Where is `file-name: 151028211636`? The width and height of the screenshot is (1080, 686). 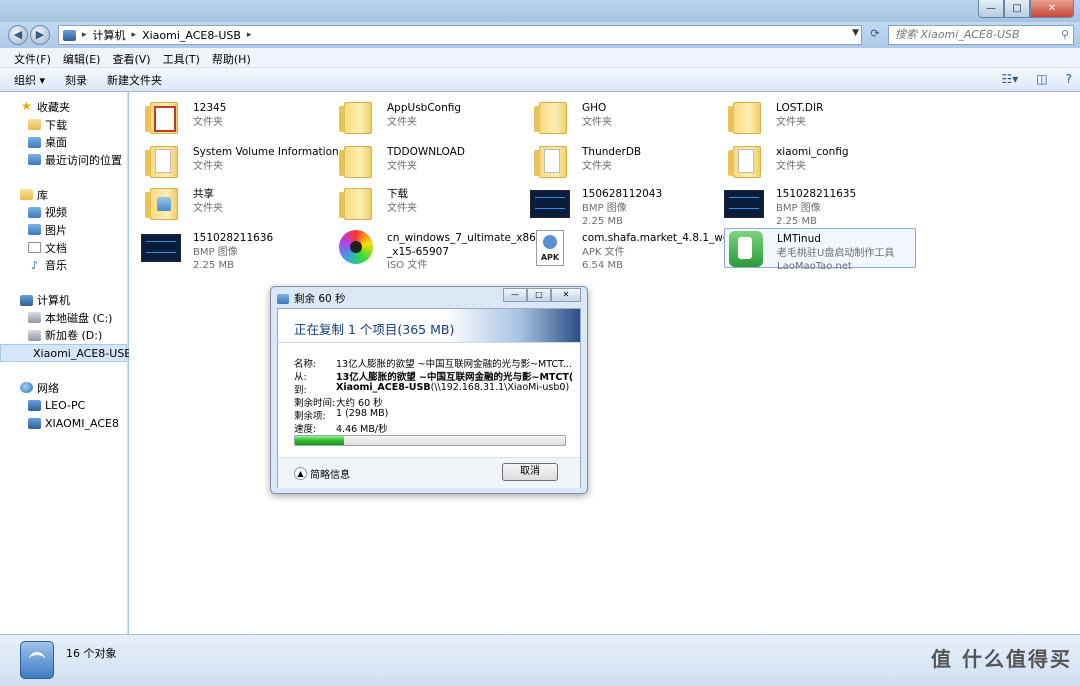
file-name: 151028211636 is located at coordinates (233, 238).